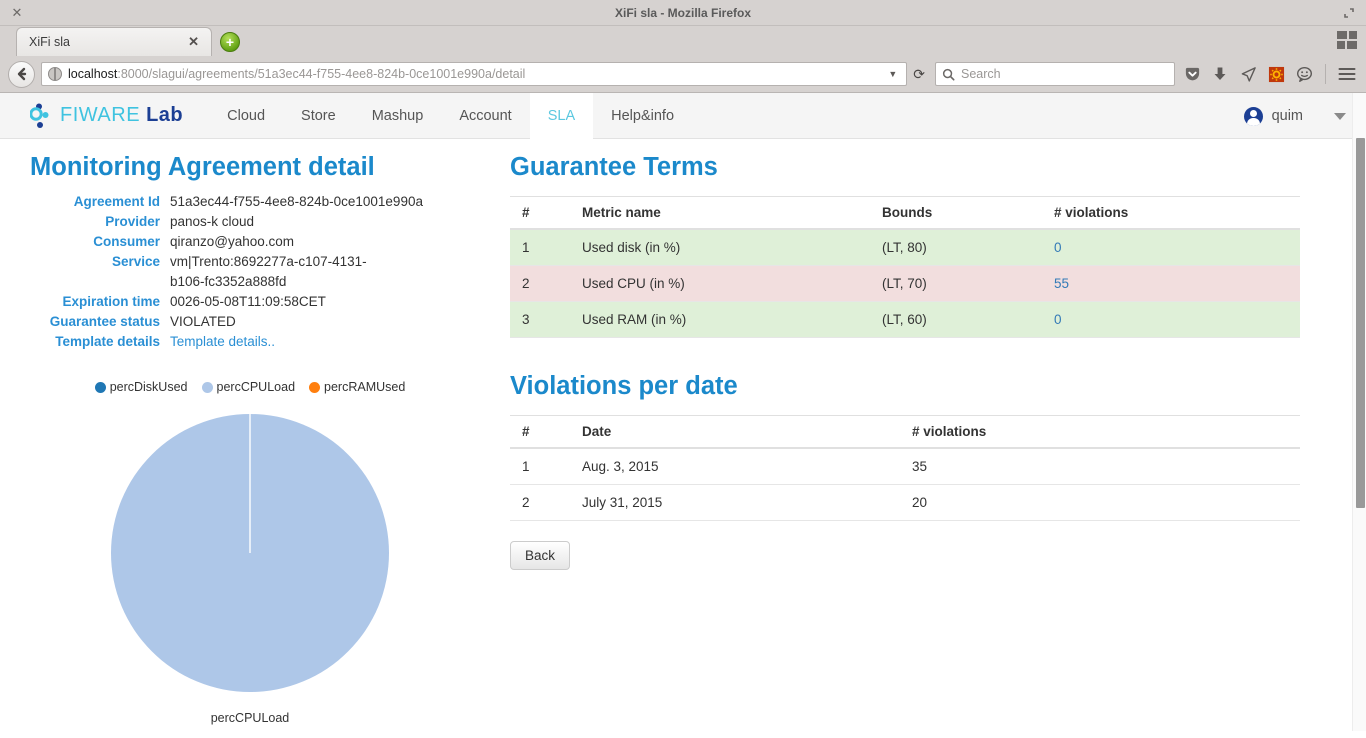 This screenshot has height=738, width=1366. What do you see at coordinates (21, 74) in the screenshot?
I see `browser-back-icon` at bounding box center [21, 74].